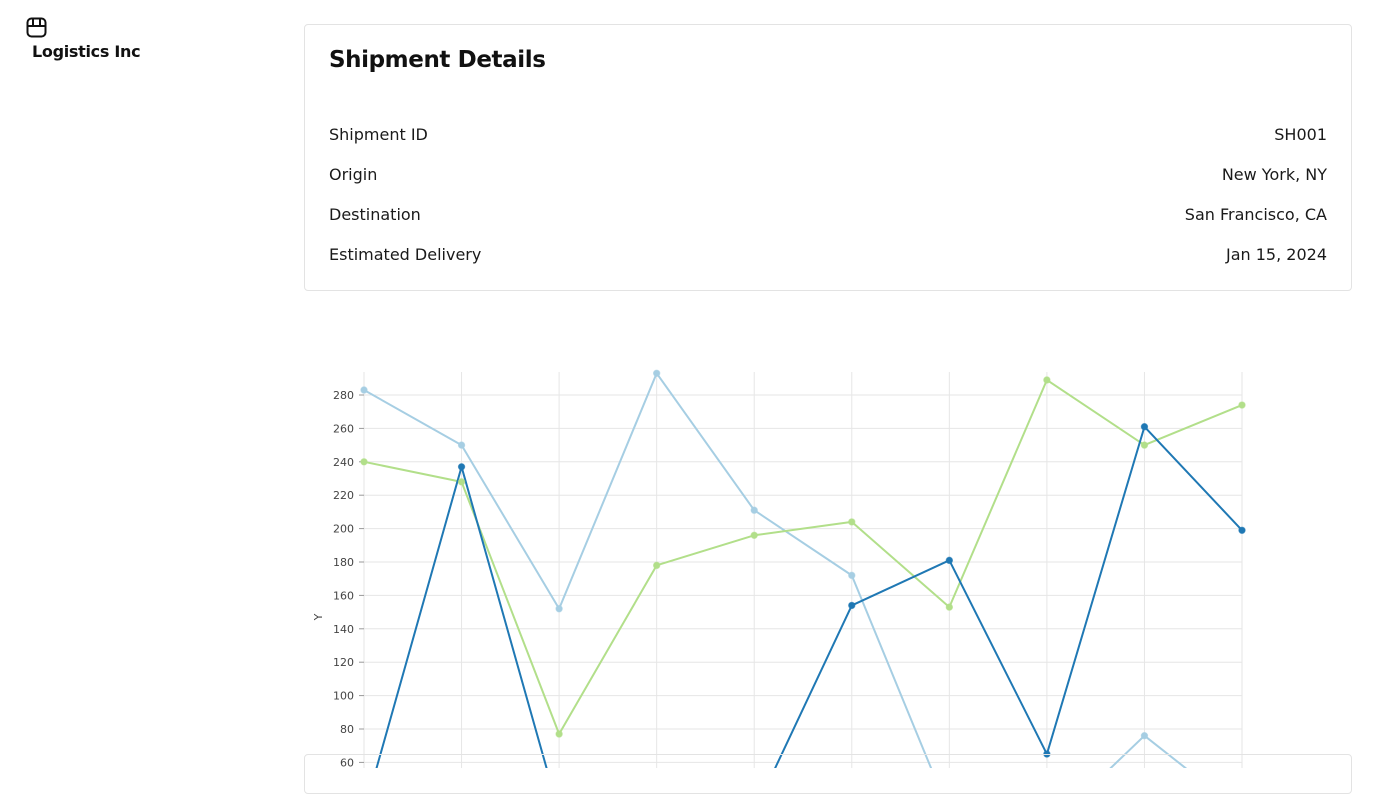 This screenshot has width=1376, height=794. Describe the element at coordinates (378, 134) in the screenshot. I see `field-label: Shipment ID` at that location.